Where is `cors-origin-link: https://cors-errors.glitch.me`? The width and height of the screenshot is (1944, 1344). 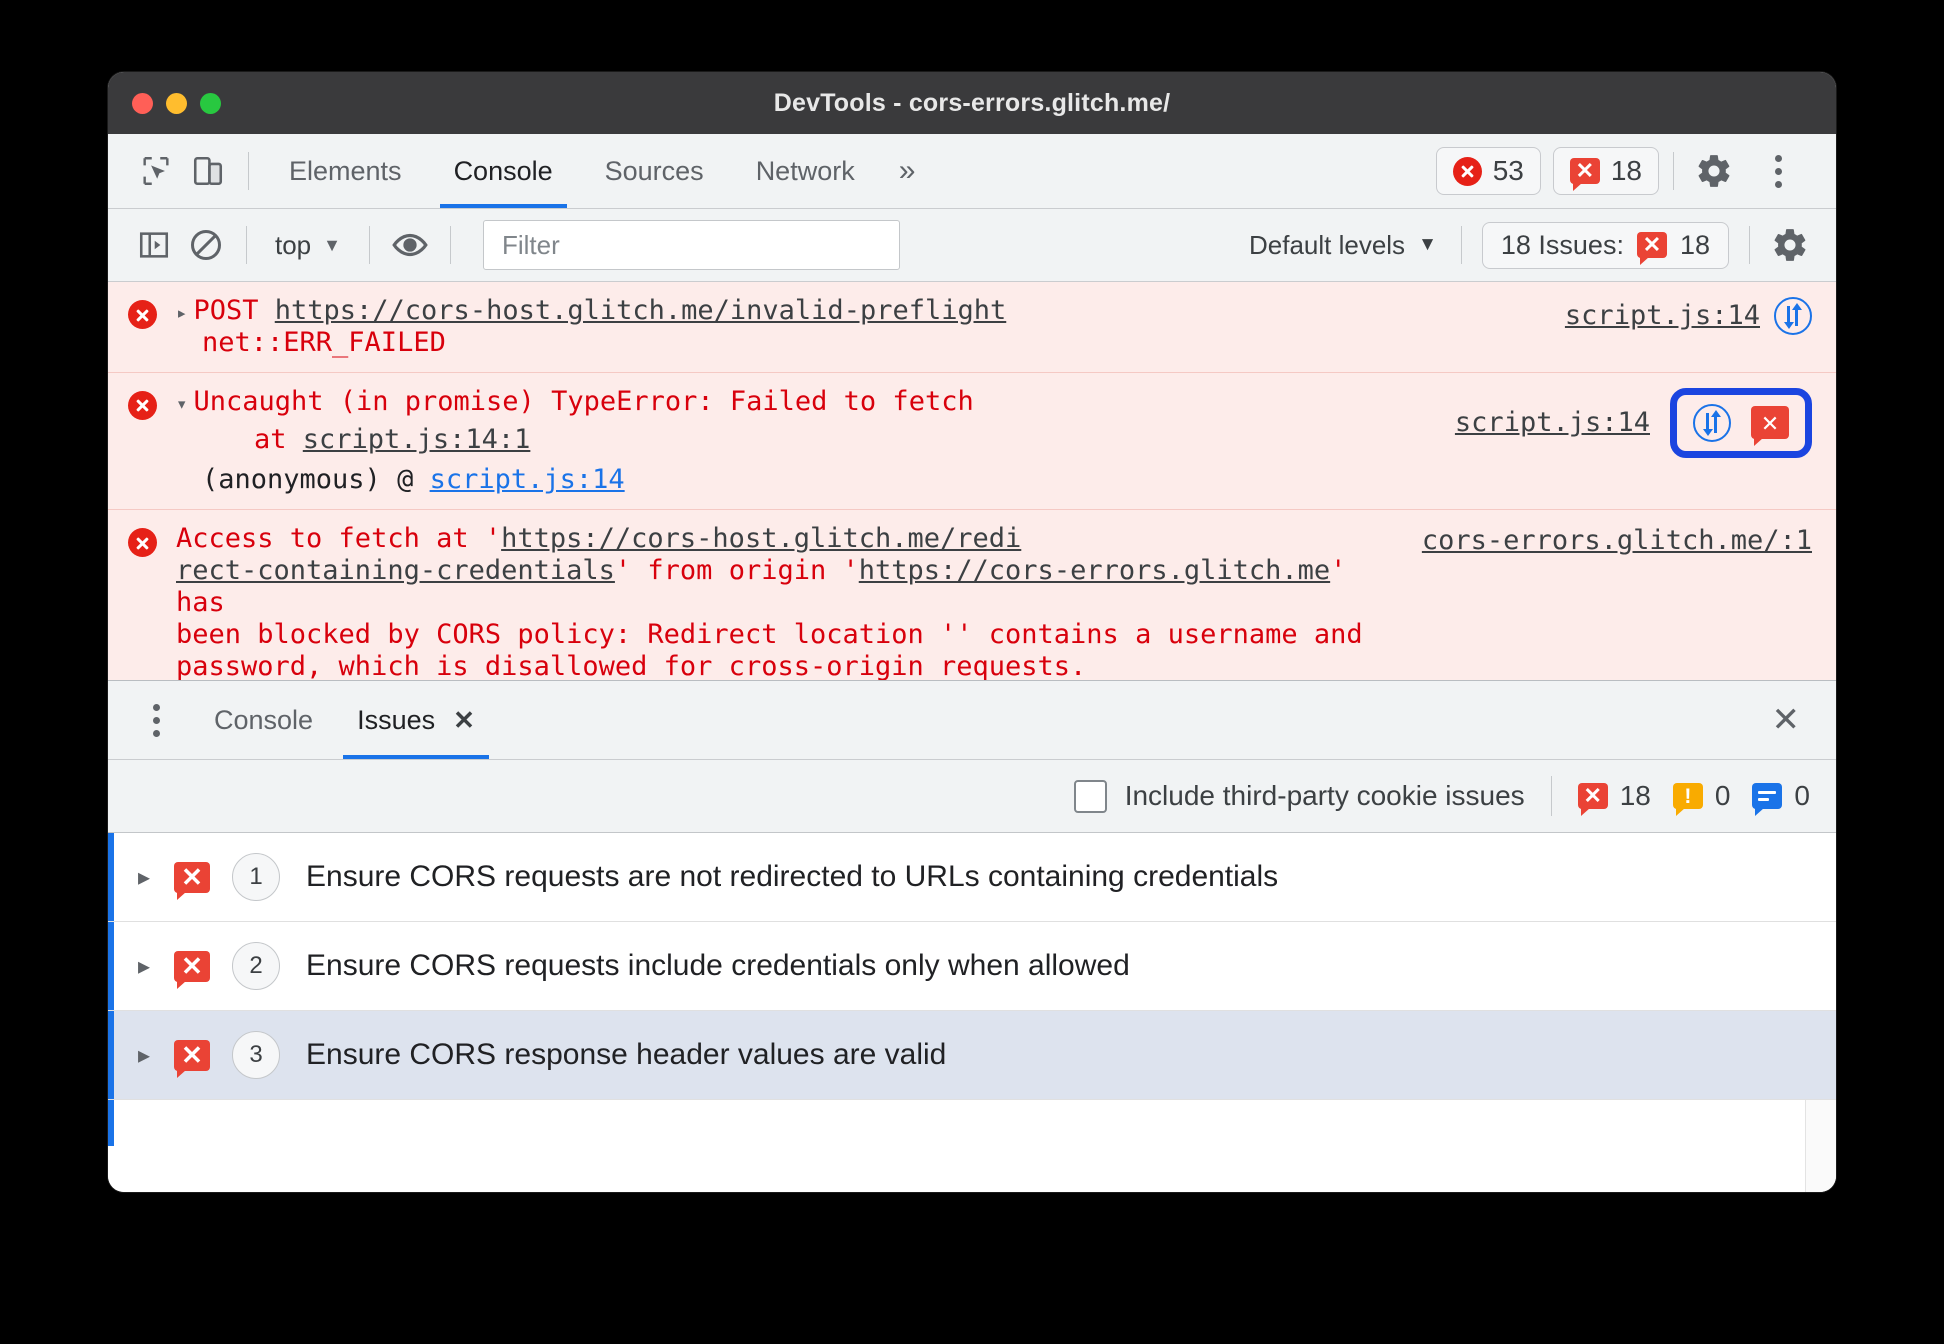 cors-origin-link: https://cors-errors.glitch.me is located at coordinates (1094, 570).